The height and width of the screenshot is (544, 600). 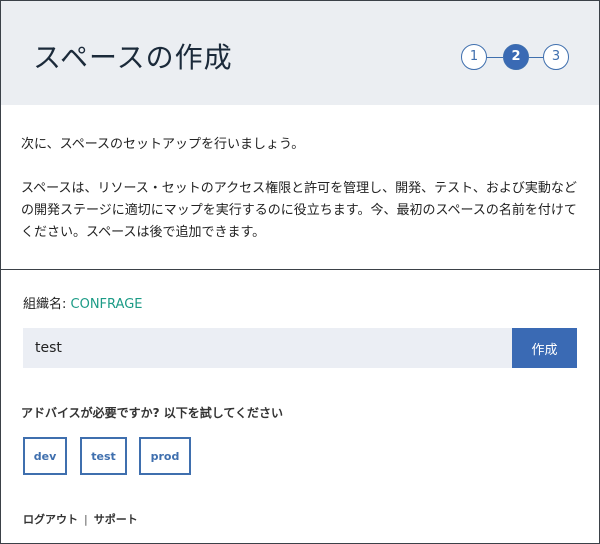 I want to click on org-line: 組織名: CONFRAGE, so click(x=83, y=302).